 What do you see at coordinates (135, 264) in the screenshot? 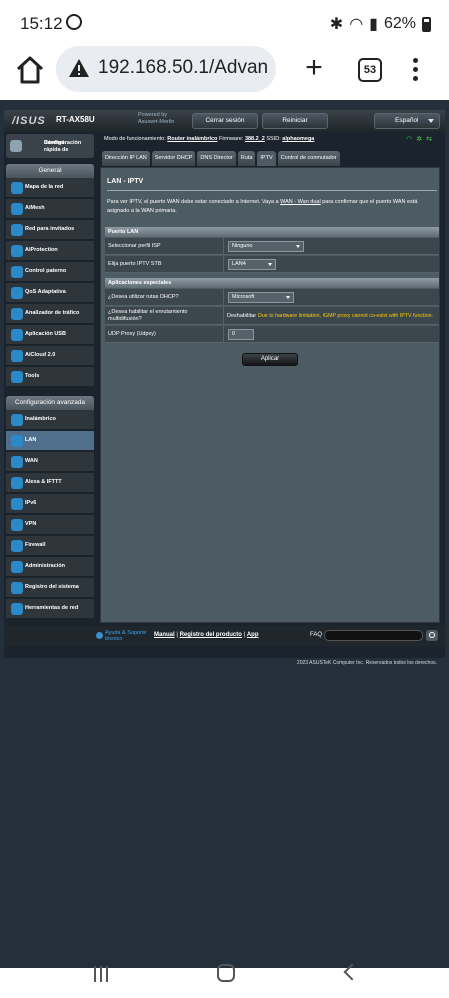
I see `iptv-port-label: Elija puerto IPTV STB` at bounding box center [135, 264].